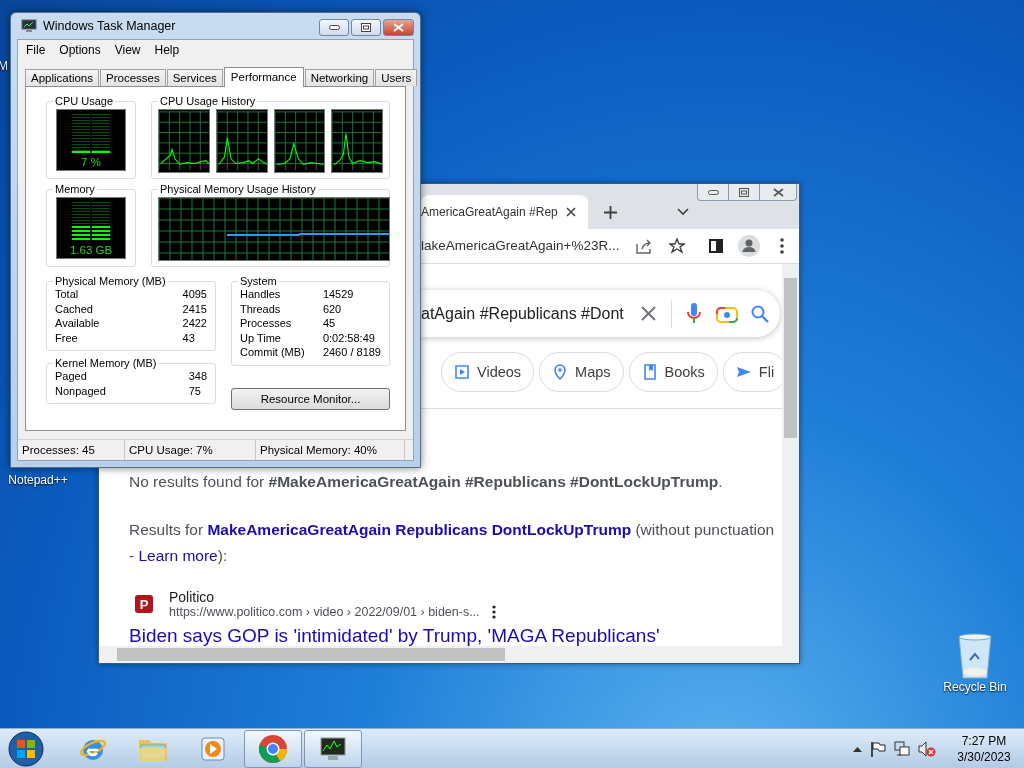 This screenshot has width=1024, height=768. I want to click on clear-icon, so click(648, 313).